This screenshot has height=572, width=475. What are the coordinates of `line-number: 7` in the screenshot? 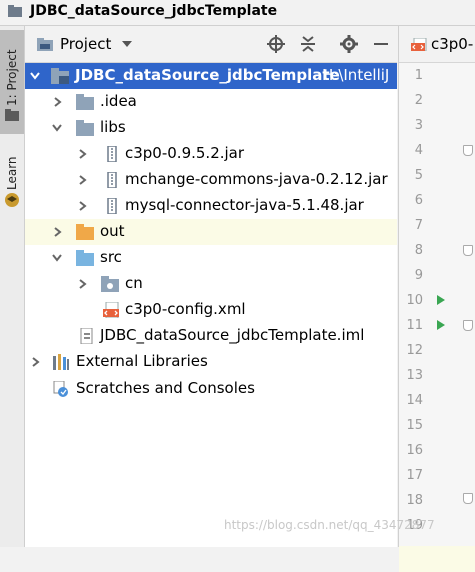 It's located at (418, 225).